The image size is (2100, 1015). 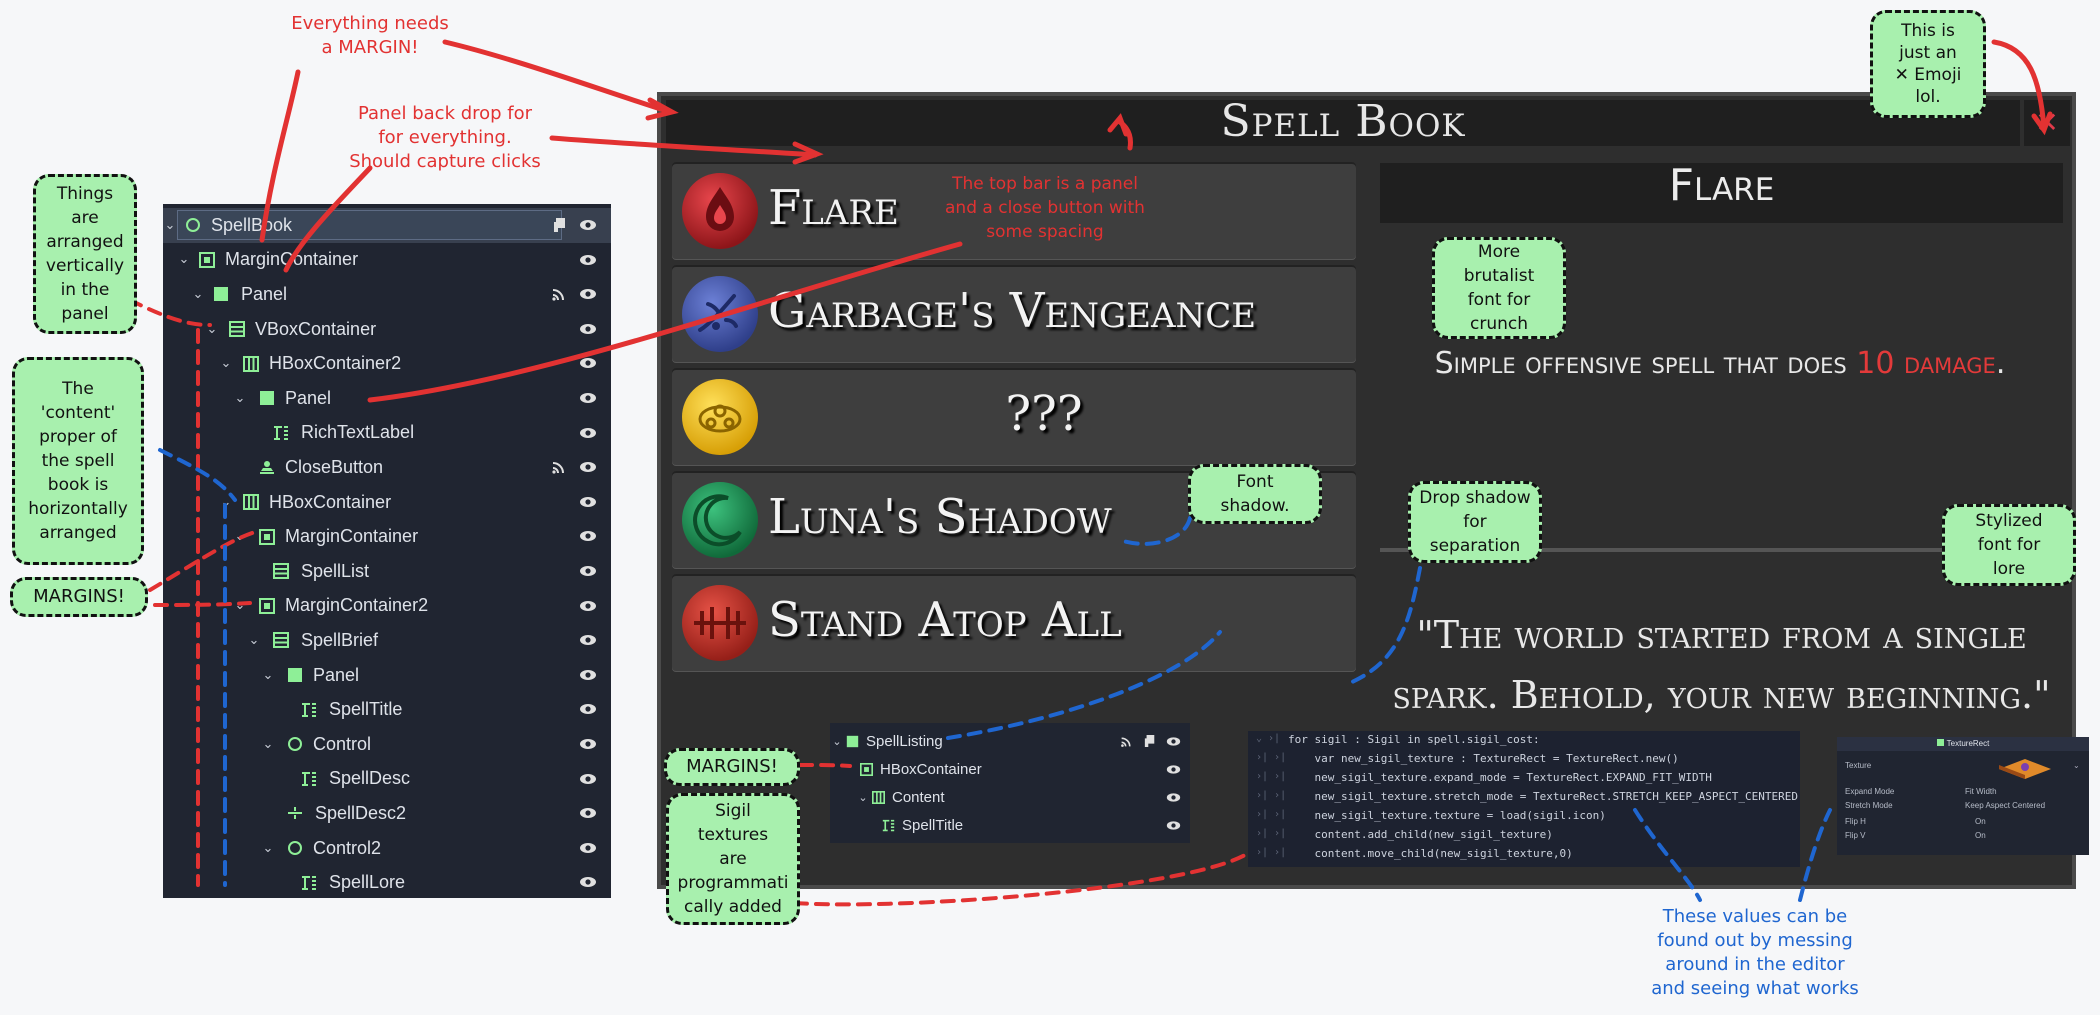 What do you see at coordinates (2025, 768) in the screenshot?
I see `texture-preview-icon` at bounding box center [2025, 768].